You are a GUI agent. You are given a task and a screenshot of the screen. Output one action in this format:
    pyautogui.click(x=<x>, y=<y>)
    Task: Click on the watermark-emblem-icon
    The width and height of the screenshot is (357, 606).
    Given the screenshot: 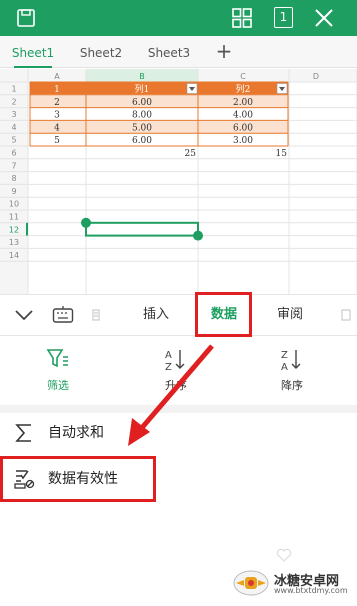 What is the action you would take?
    pyautogui.click(x=251, y=583)
    